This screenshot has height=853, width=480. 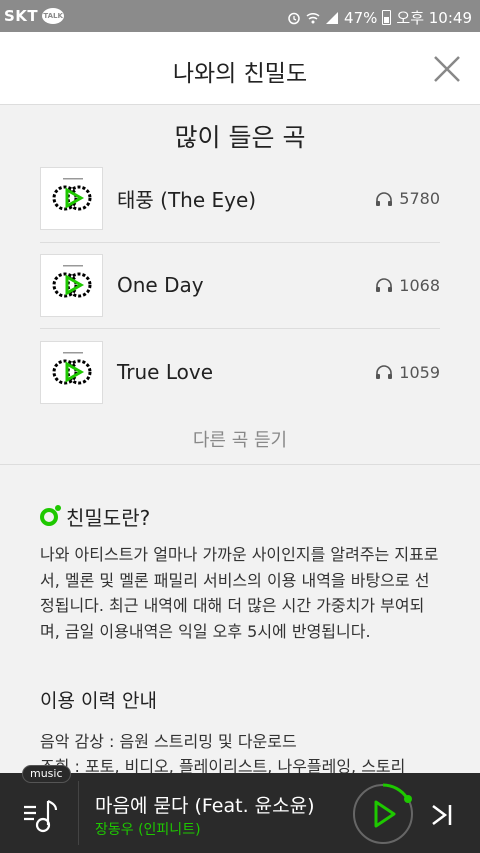 What do you see at coordinates (108, 518) in the screenshot?
I see `intimacy-title: 친밀도란?` at bounding box center [108, 518].